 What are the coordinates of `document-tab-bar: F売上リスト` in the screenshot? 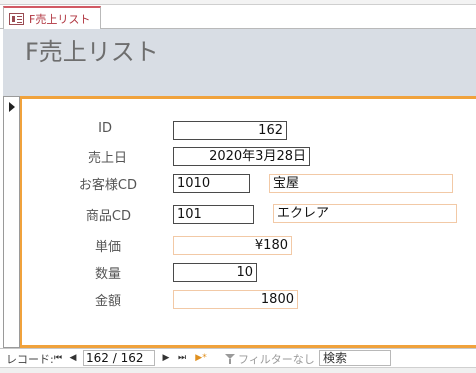 It's located at (238, 17).